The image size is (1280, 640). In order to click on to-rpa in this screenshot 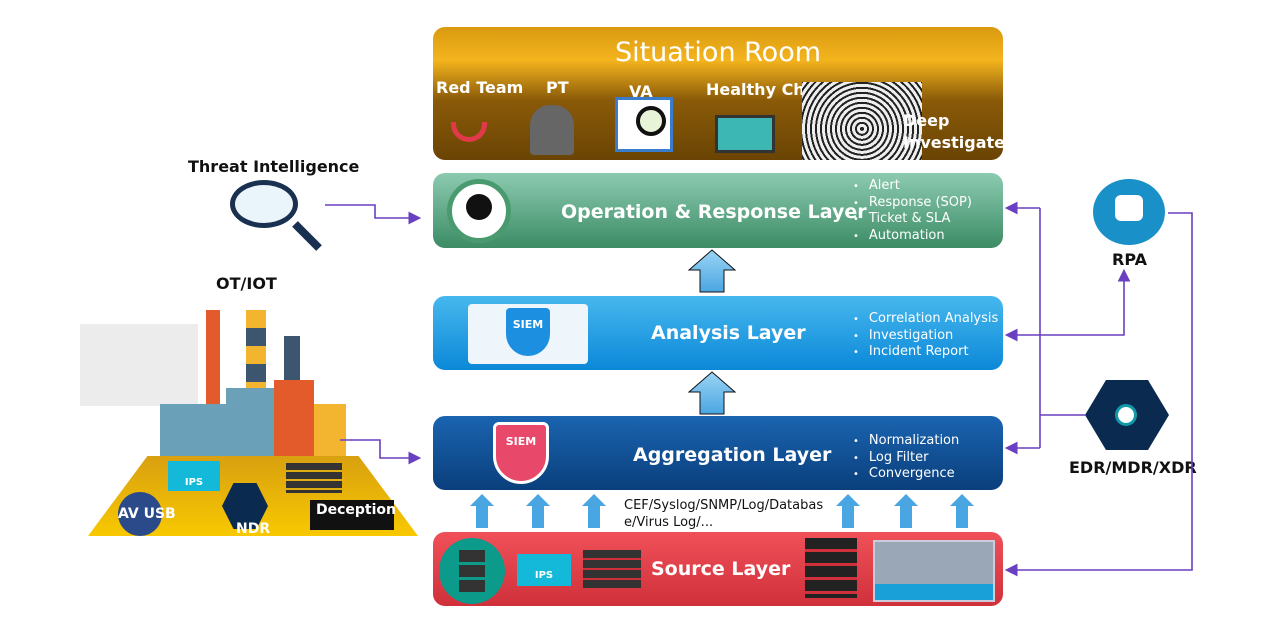, I will do `click(1085, 302)`.